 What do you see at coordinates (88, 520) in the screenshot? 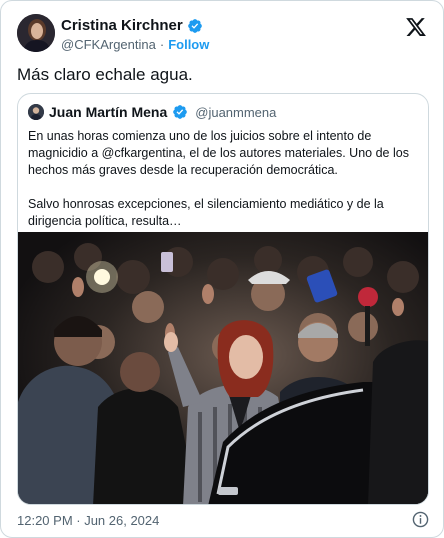
I see `tweet-timestamp: 12:20 PM · Jun 26, 2024` at bounding box center [88, 520].